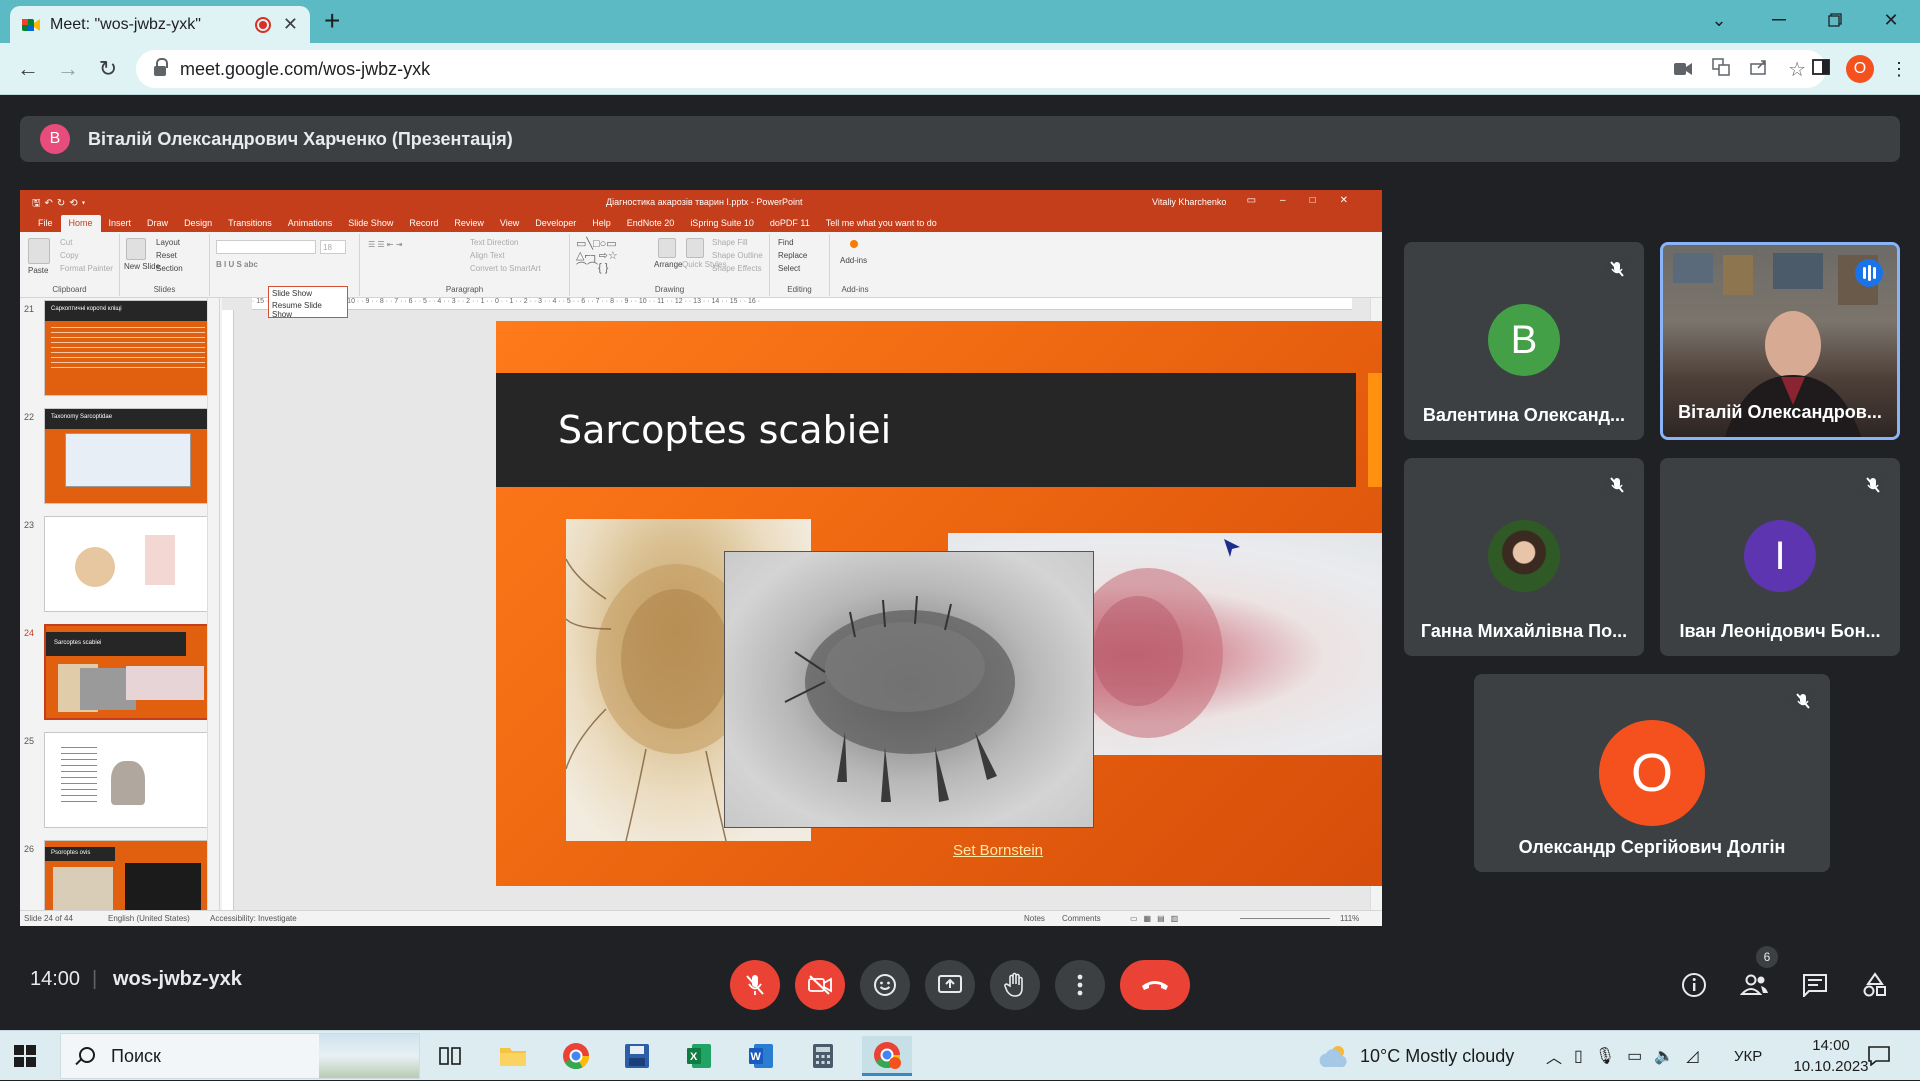  Describe the element at coordinates (69, 255) in the screenshot. I see `copy-button: Copy` at that location.